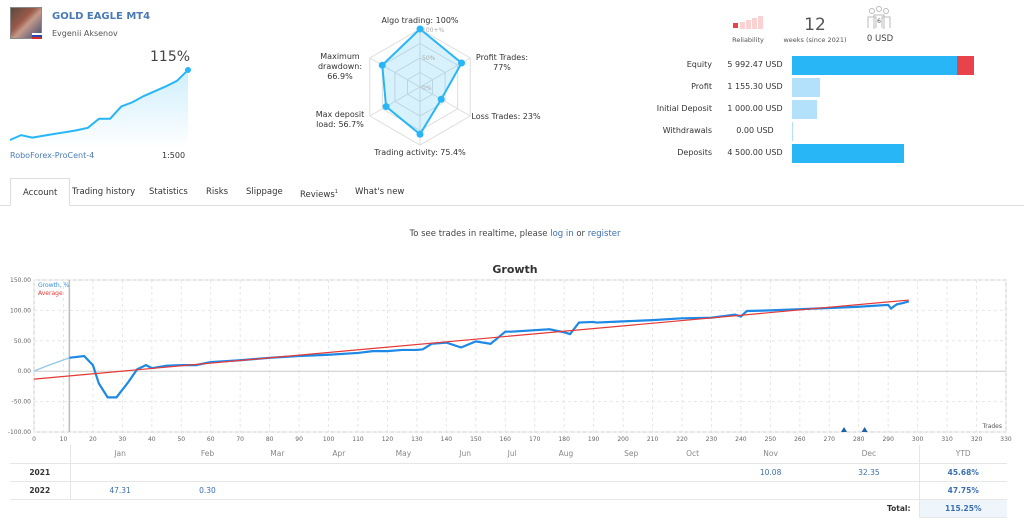 The image size is (1024, 524). What do you see at coordinates (270, 439) in the screenshot?
I see `x-tick-label: 80` at bounding box center [270, 439].